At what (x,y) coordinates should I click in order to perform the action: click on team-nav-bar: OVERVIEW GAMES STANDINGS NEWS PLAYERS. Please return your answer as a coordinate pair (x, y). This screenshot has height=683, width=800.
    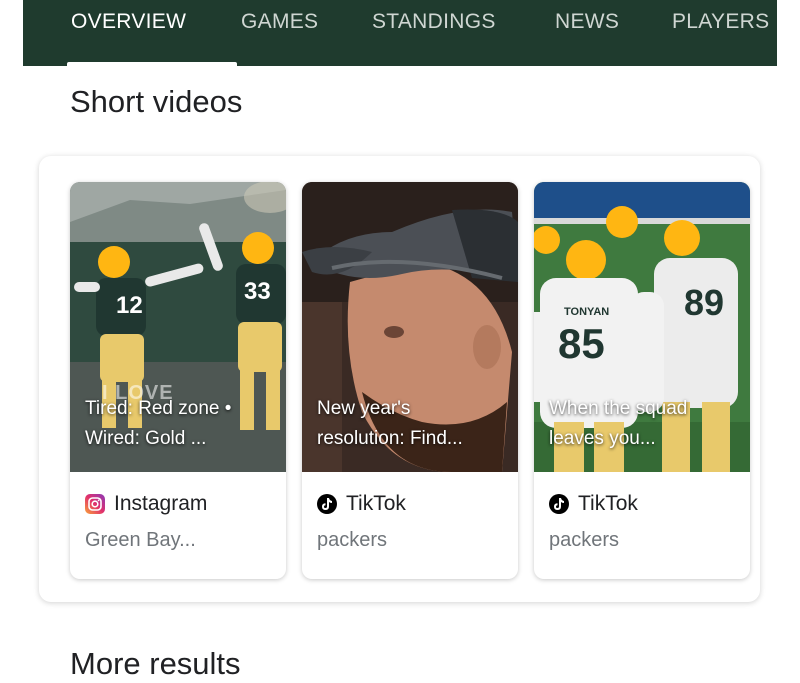
    Looking at the image, I should click on (400, 33).